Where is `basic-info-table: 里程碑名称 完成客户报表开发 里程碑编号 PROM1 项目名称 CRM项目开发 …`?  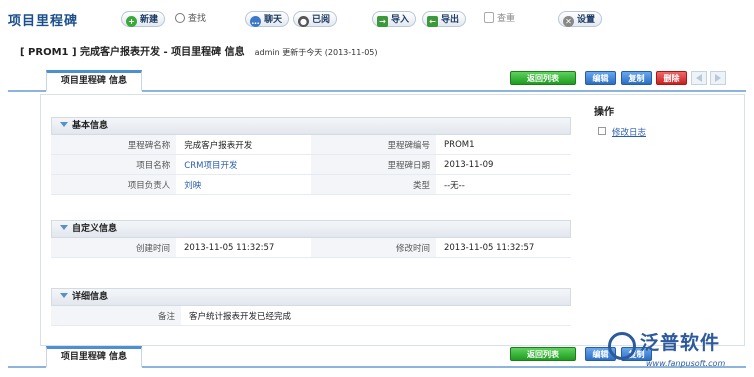
basic-info-table: 里程碑名称 完成客户报表开发 里程碑编号 PROM1 项目名称 CRM项目开发 … is located at coordinates (311, 165).